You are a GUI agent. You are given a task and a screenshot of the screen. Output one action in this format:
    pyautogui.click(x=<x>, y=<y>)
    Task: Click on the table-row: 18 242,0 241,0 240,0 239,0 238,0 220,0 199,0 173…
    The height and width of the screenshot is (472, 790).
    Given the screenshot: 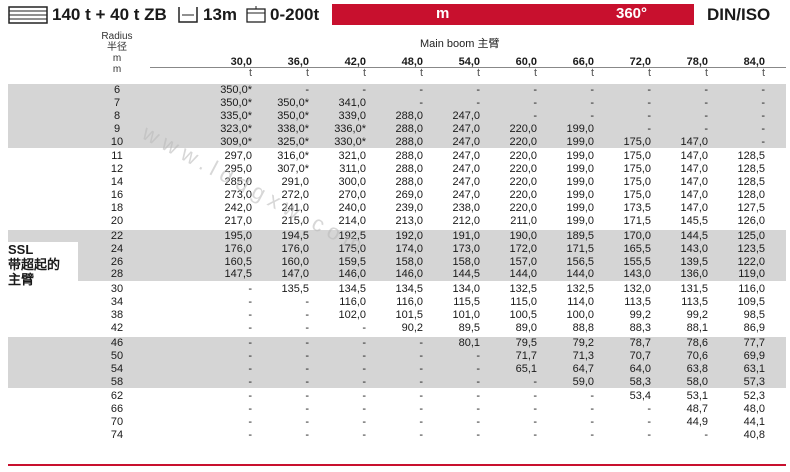 What is the action you would take?
    pyautogui.click(x=397, y=208)
    